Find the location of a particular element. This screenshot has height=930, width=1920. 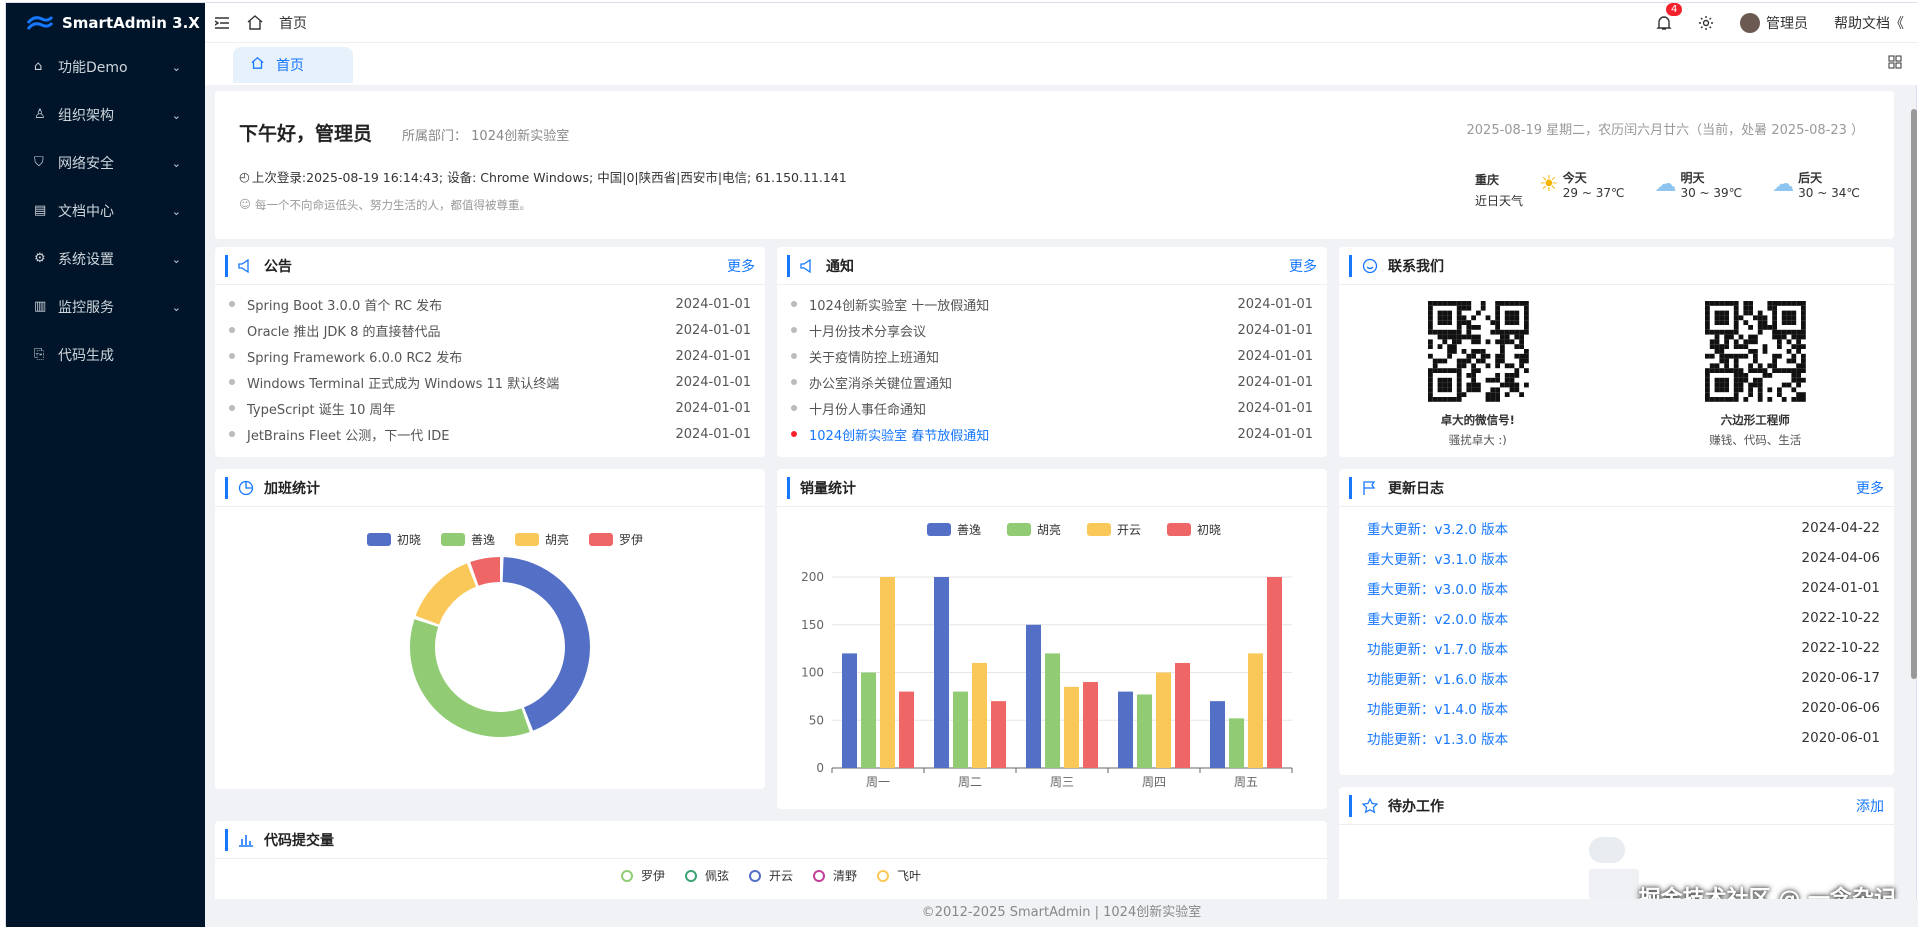

changelog-item-name: 功能更新：v1.7.0 版本 is located at coordinates (1438, 650).